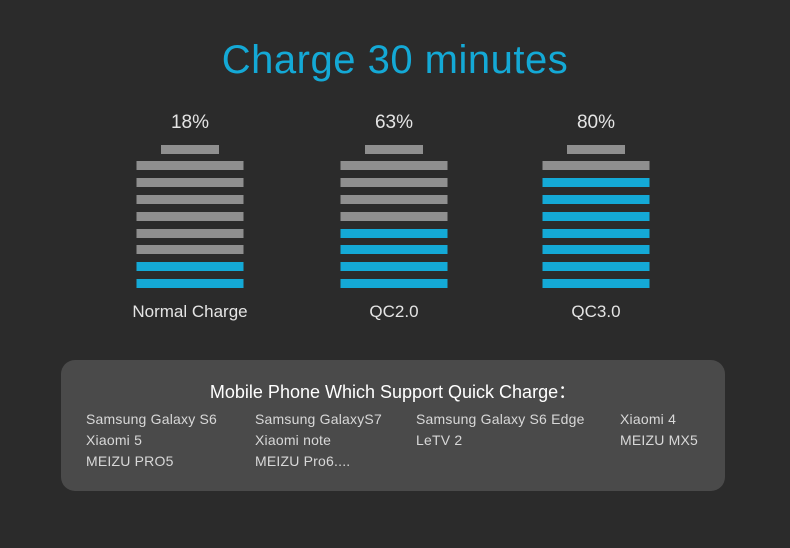  What do you see at coordinates (439, 440) in the screenshot?
I see `phone-item: LeTV 2` at bounding box center [439, 440].